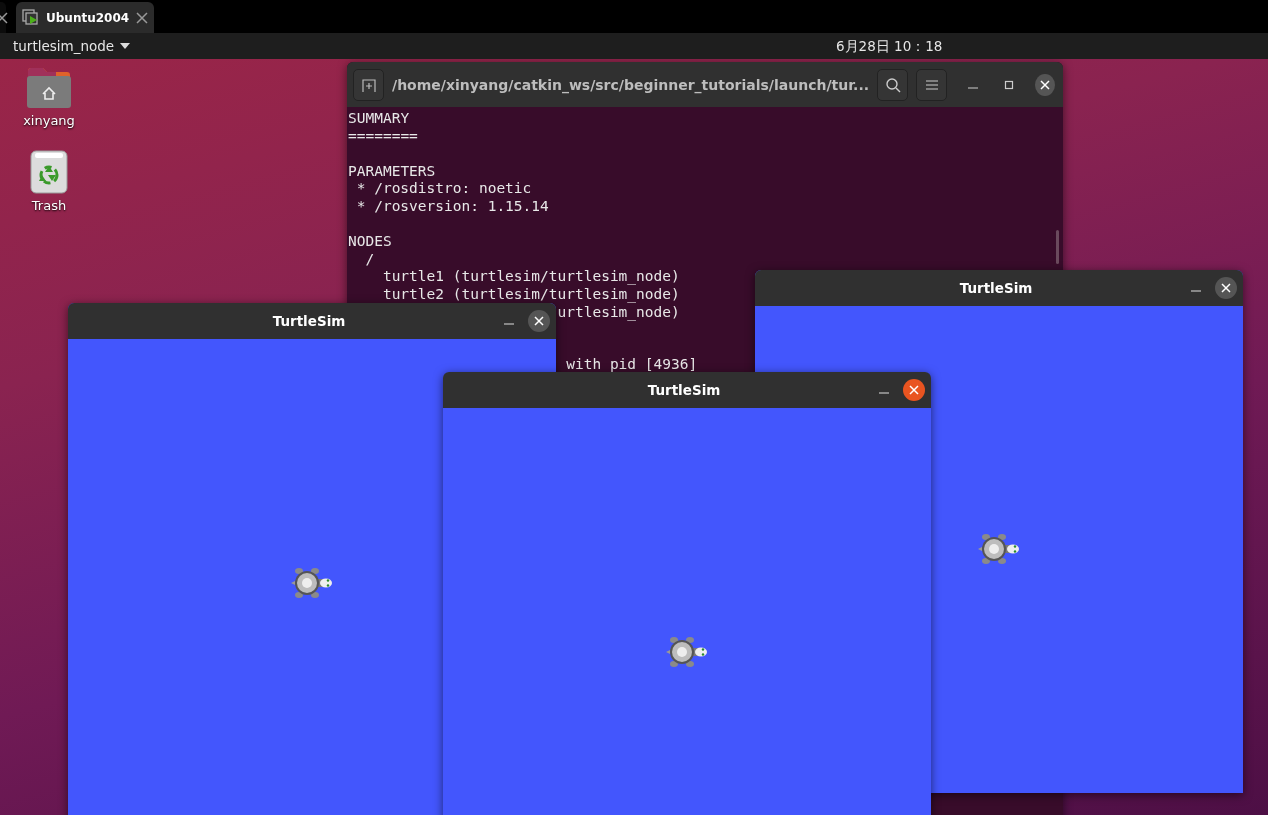  I want to click on menu-icon, so click(931, 84).